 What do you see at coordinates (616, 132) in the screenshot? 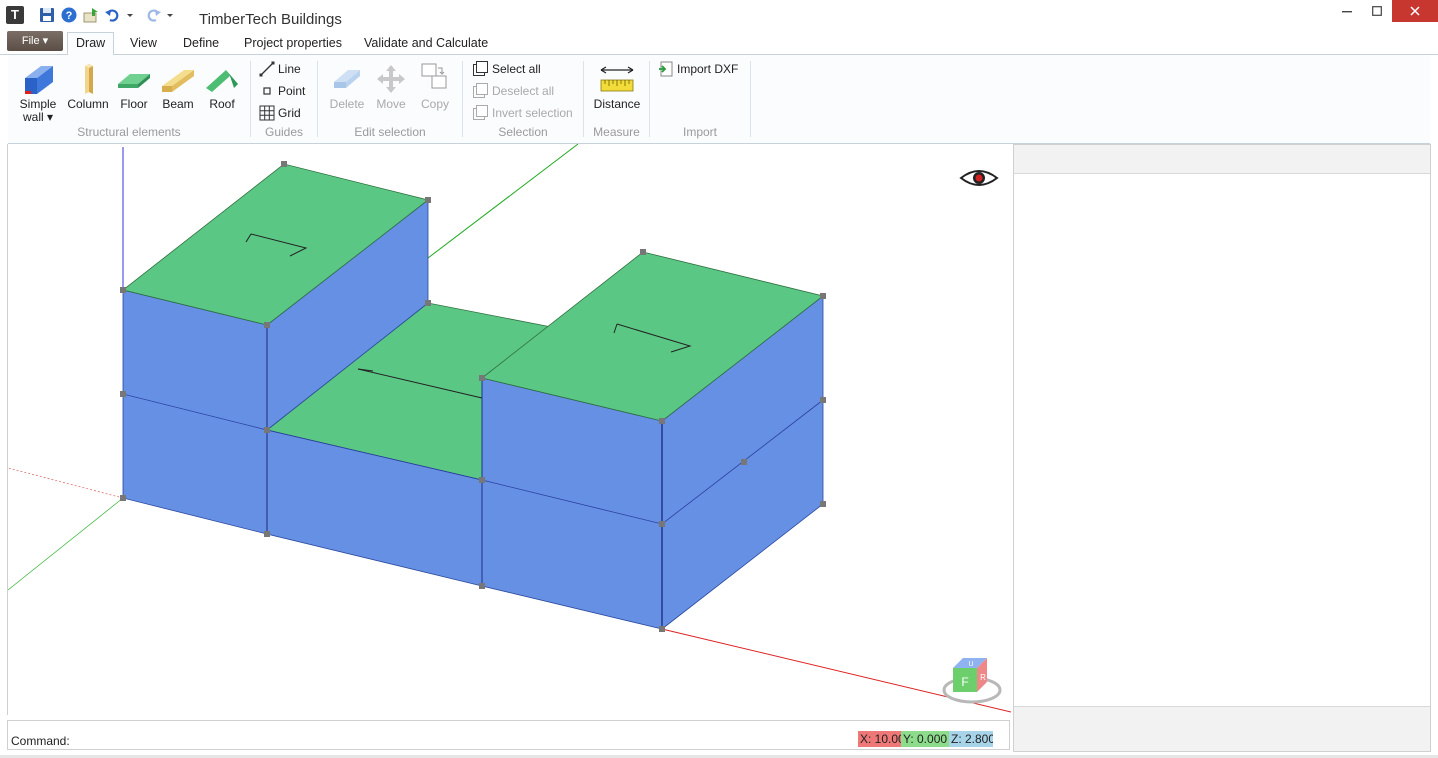
I see `group-label-measure: Measure` at bounding box center [616, 132].